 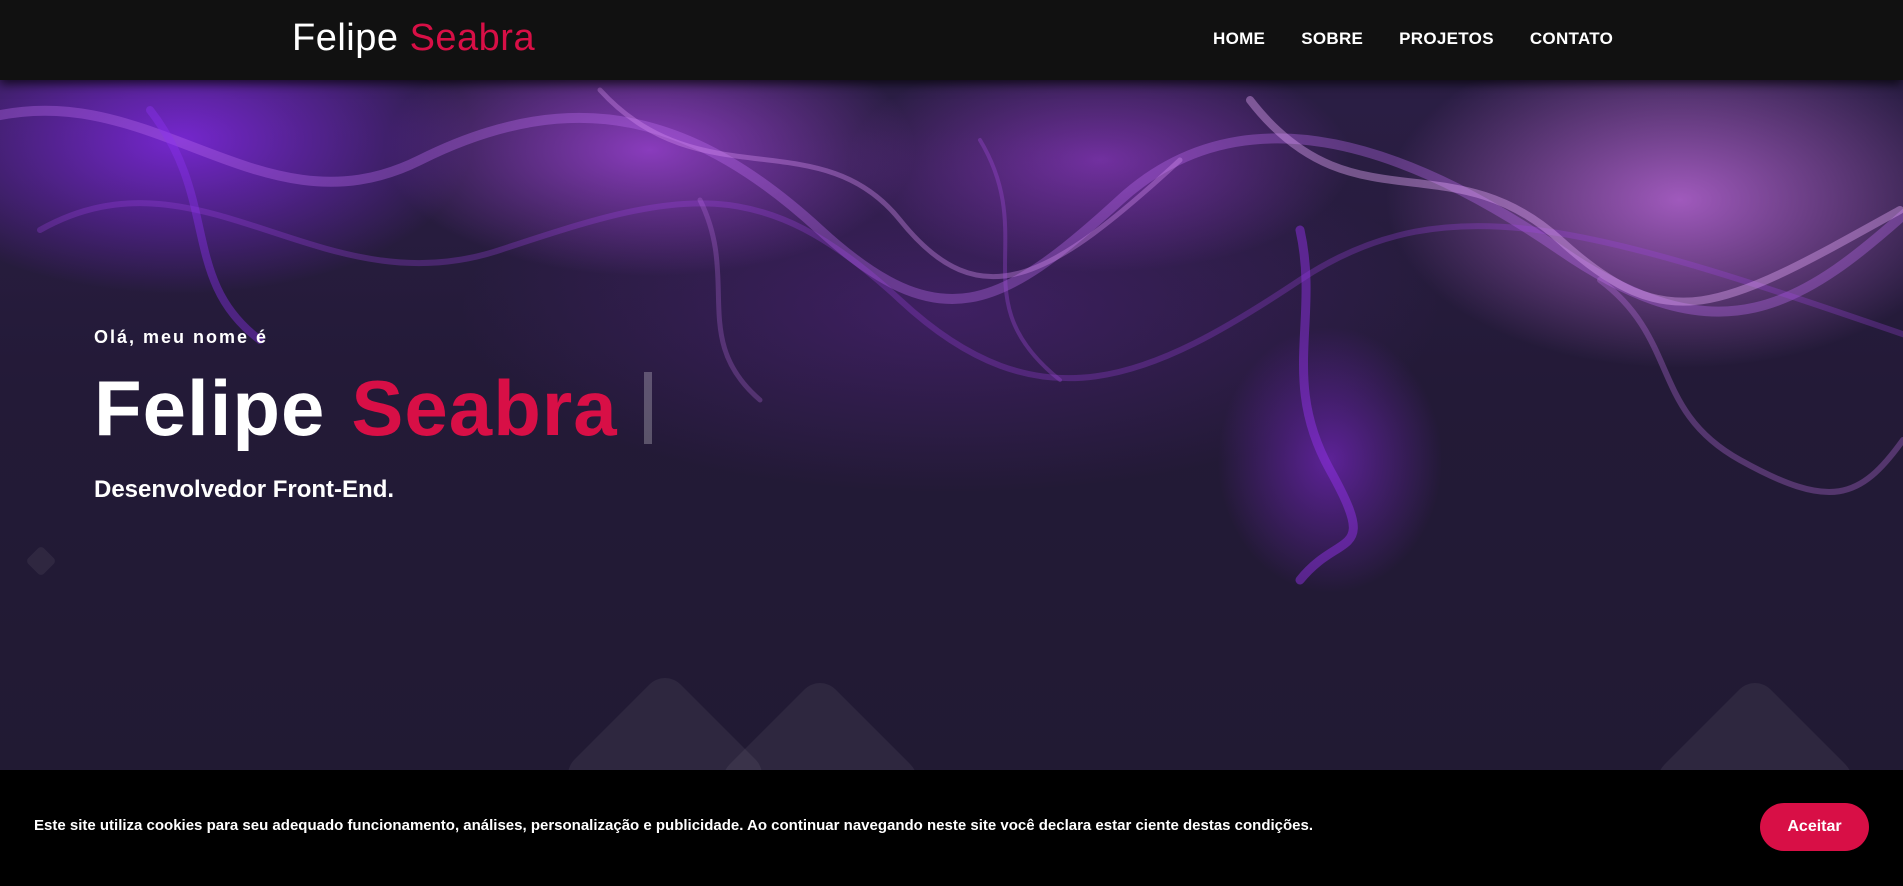 What do you see at coordinates (244, 489) in the screenshot?
I see `hero-role: Desenvolvedor Front-End.` at bounding box center [244, 489].